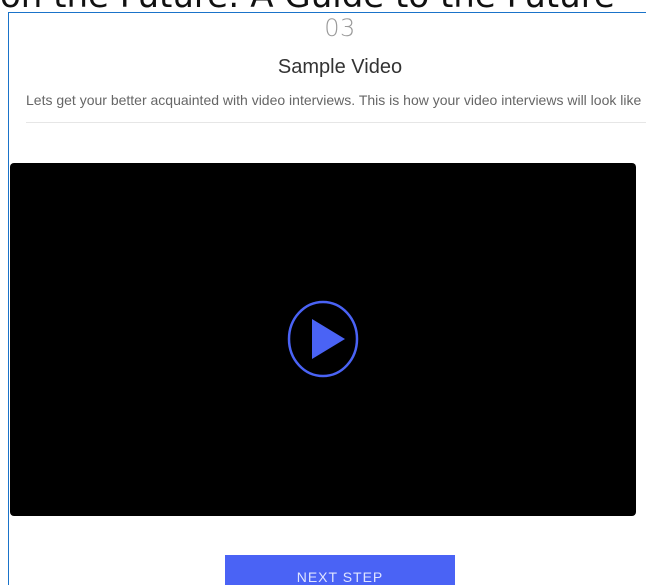  What do you see at coordinates (340, 67) in the screenshot?
I see `step-title: Sample Video` at bounding box center [340, 67].